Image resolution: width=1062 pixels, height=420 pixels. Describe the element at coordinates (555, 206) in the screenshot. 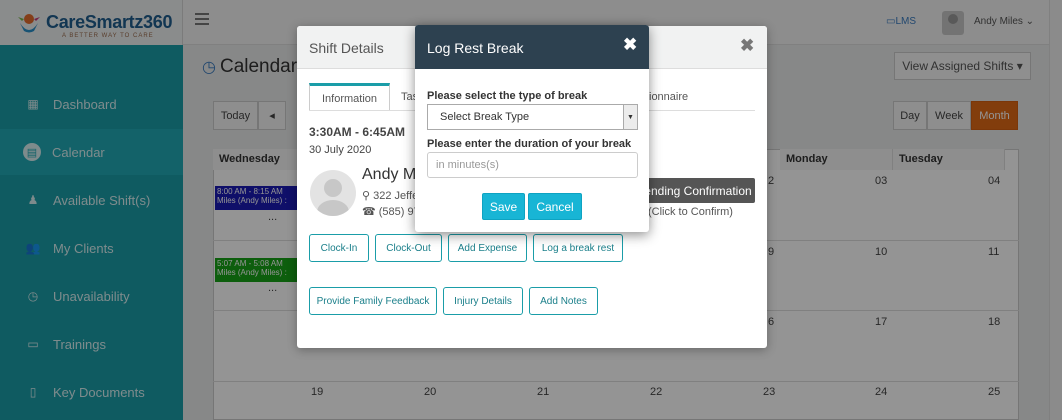

I see `cancel-button: Cancel` at that location.